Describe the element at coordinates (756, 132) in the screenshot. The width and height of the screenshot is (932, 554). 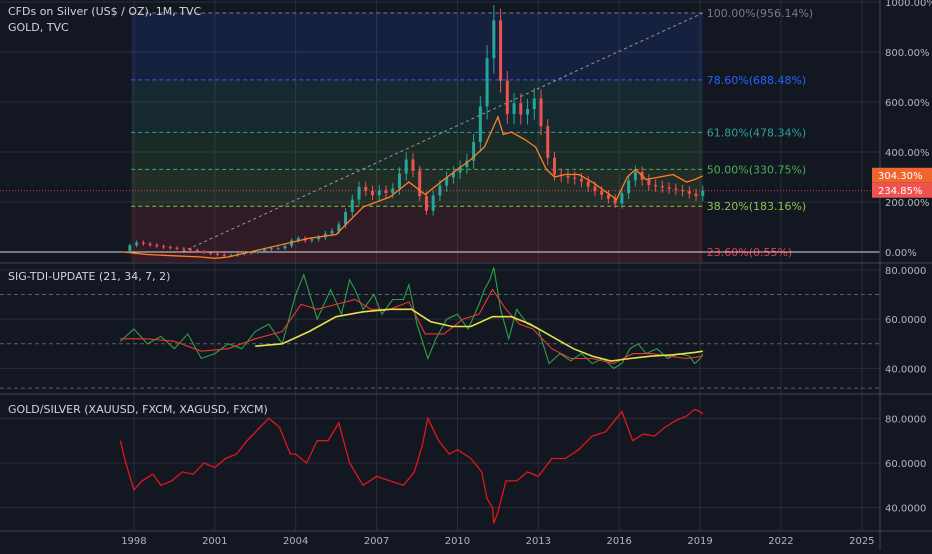
I see `fib-level-label: 61.80%(478.34%)` at that location.